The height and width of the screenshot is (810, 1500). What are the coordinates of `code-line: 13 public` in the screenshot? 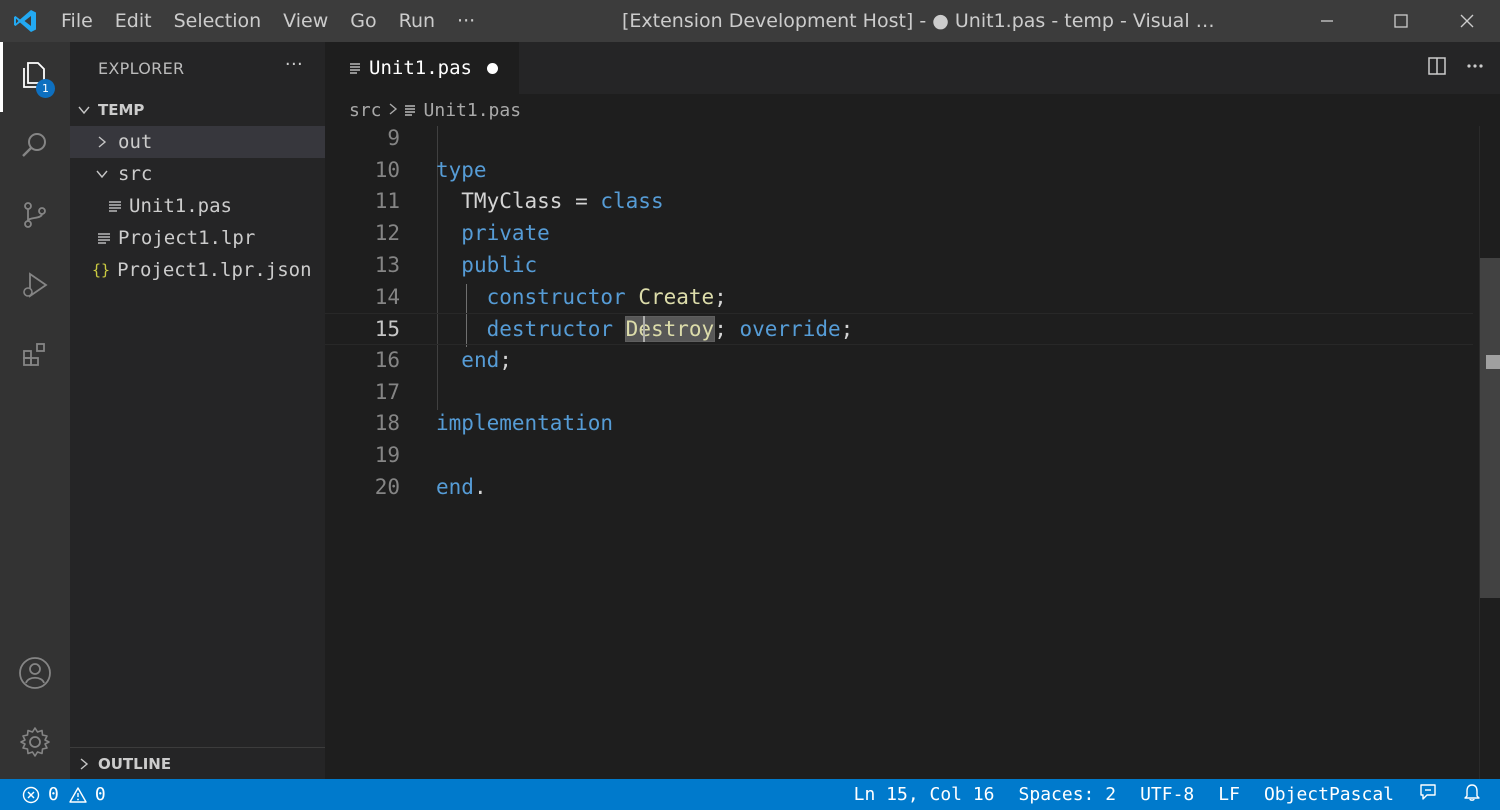 It's located at (899, 266).